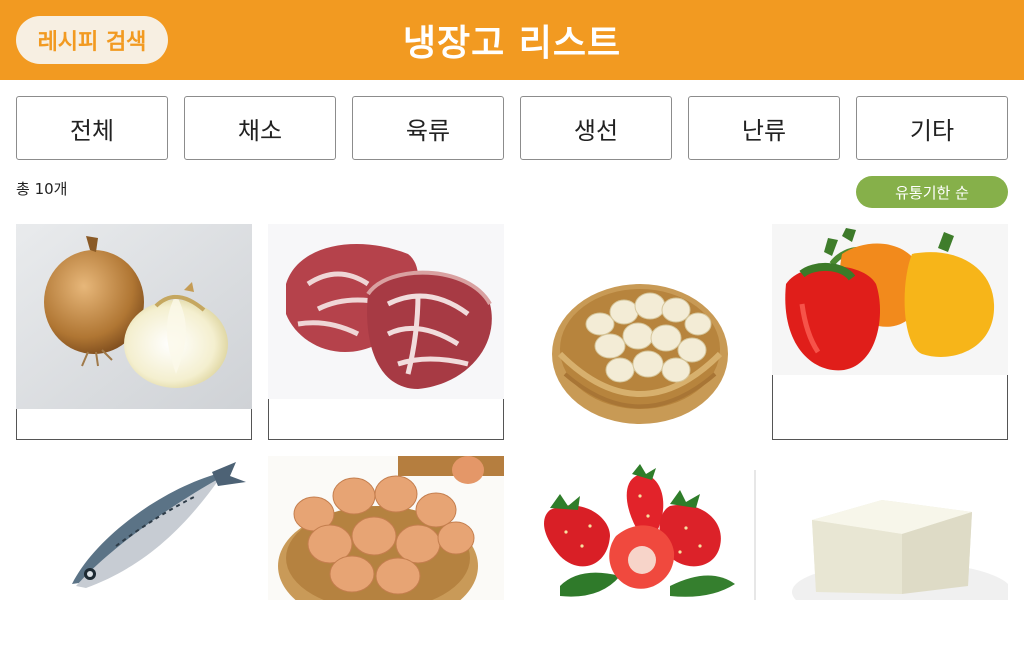  Describe the element at coordinates (260, 128) in the screenshot. I see `tab-vegetables: 채소` at that location.